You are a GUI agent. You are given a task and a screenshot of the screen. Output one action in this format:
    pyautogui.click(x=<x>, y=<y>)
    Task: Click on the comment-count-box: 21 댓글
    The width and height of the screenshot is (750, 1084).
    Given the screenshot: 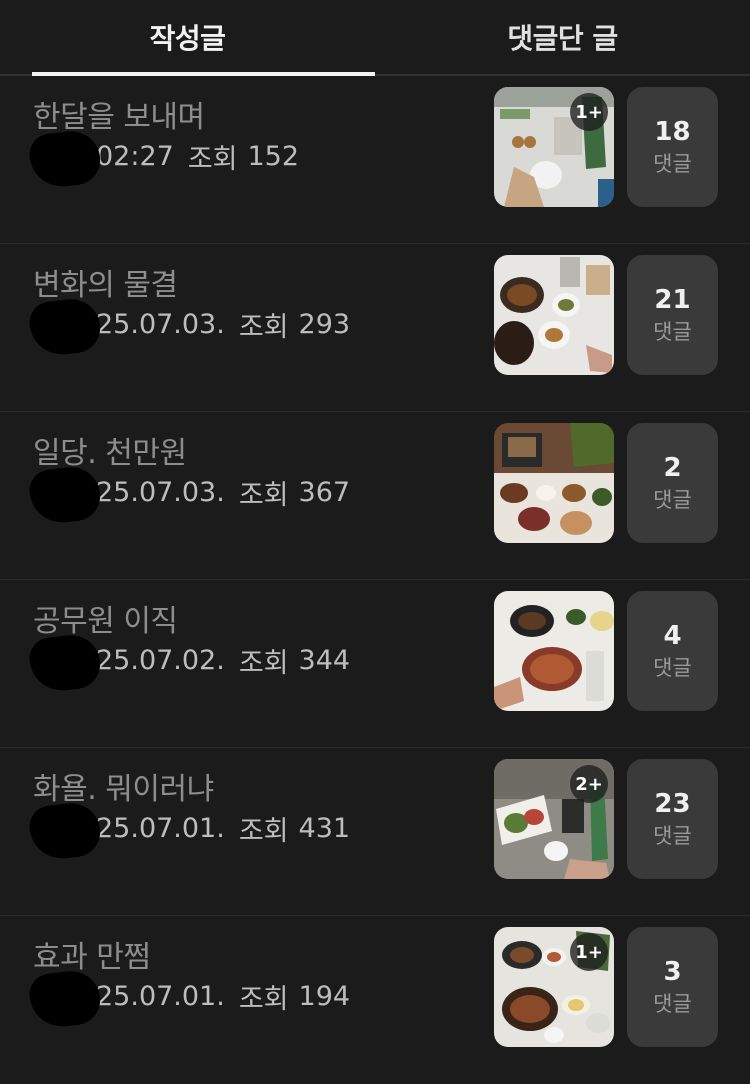 What is the action you would take?
    pyautogui.click(x=672, y=315)
    